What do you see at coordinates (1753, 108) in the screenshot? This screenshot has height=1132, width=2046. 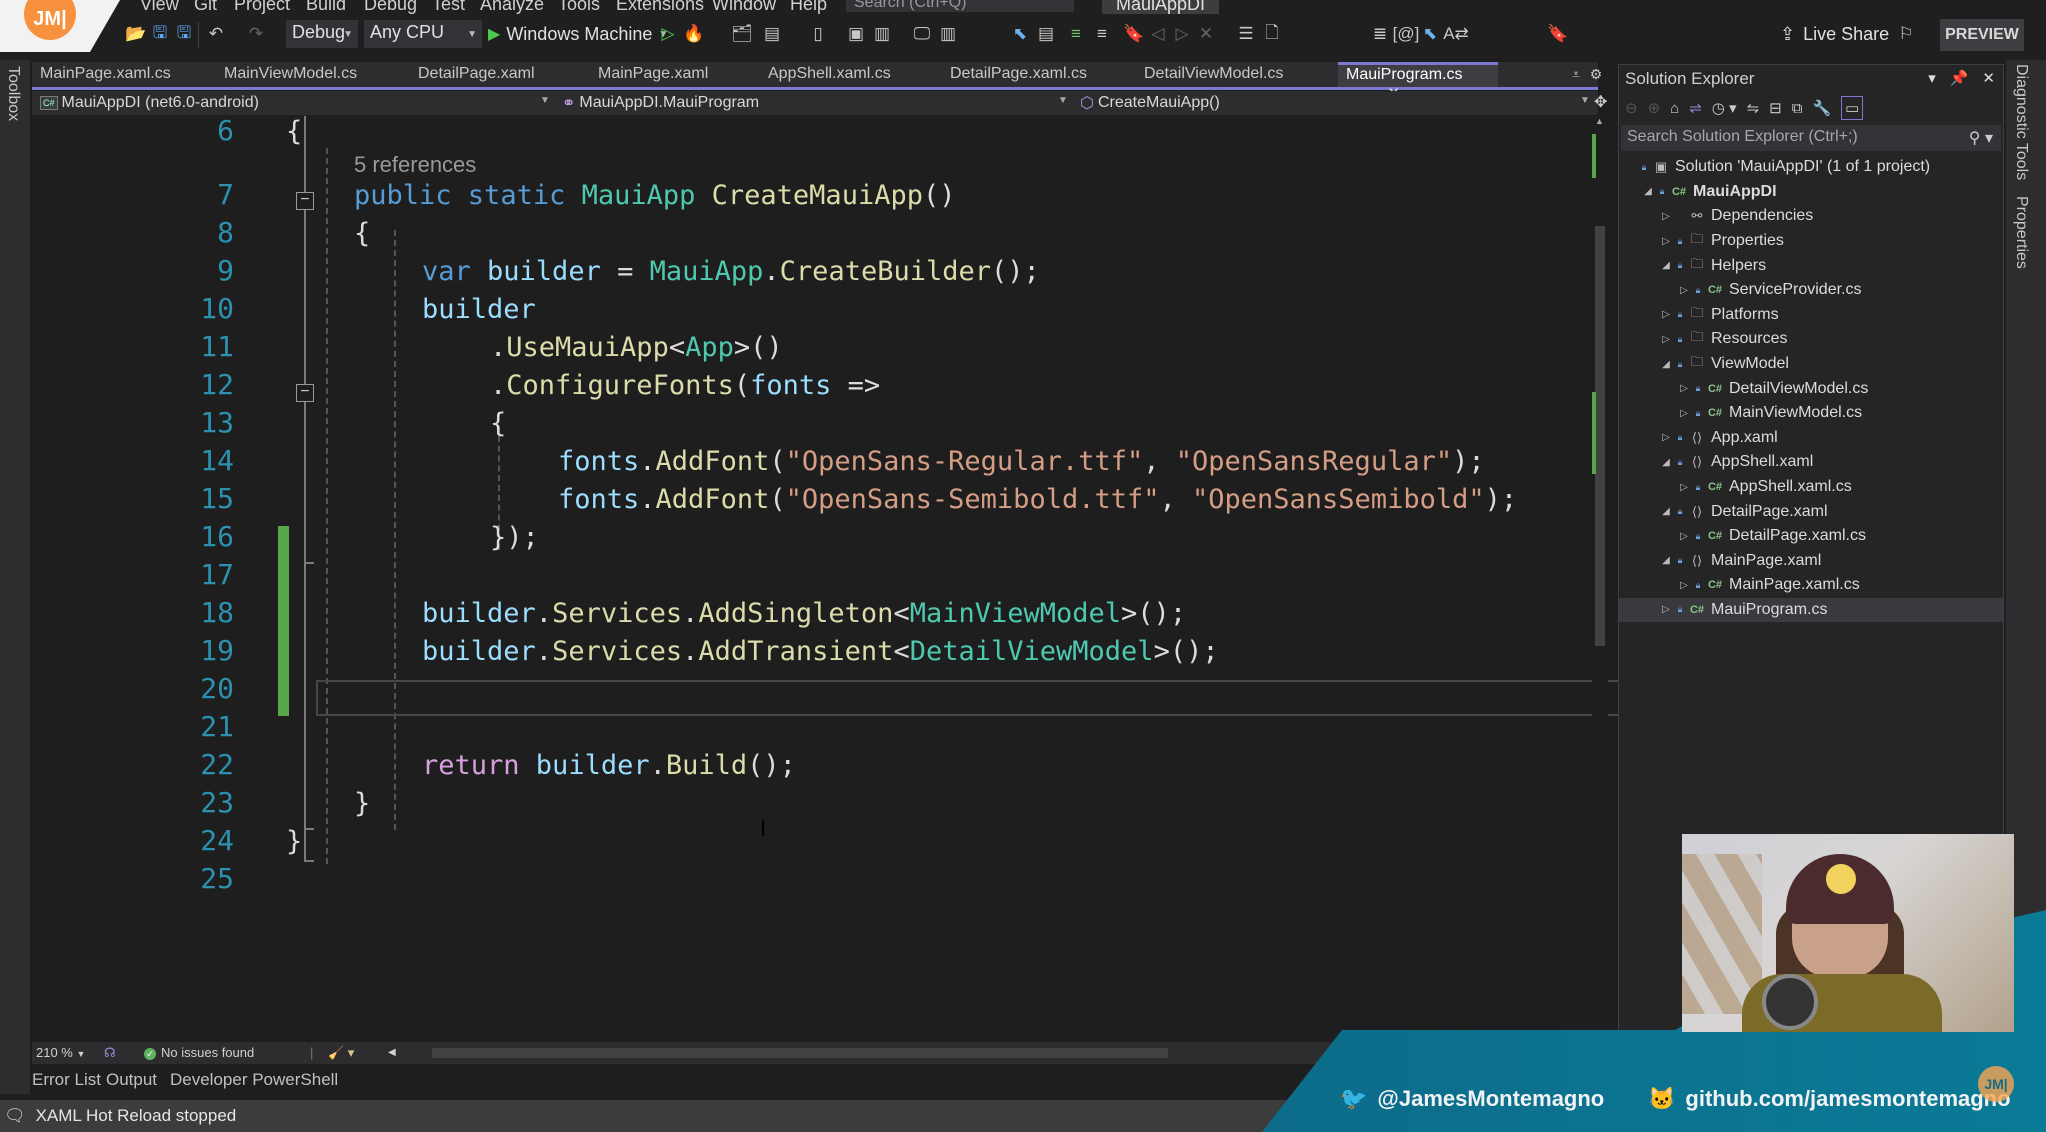 I see `sync-icon: ⇋` at bounding box center [1753, 108].